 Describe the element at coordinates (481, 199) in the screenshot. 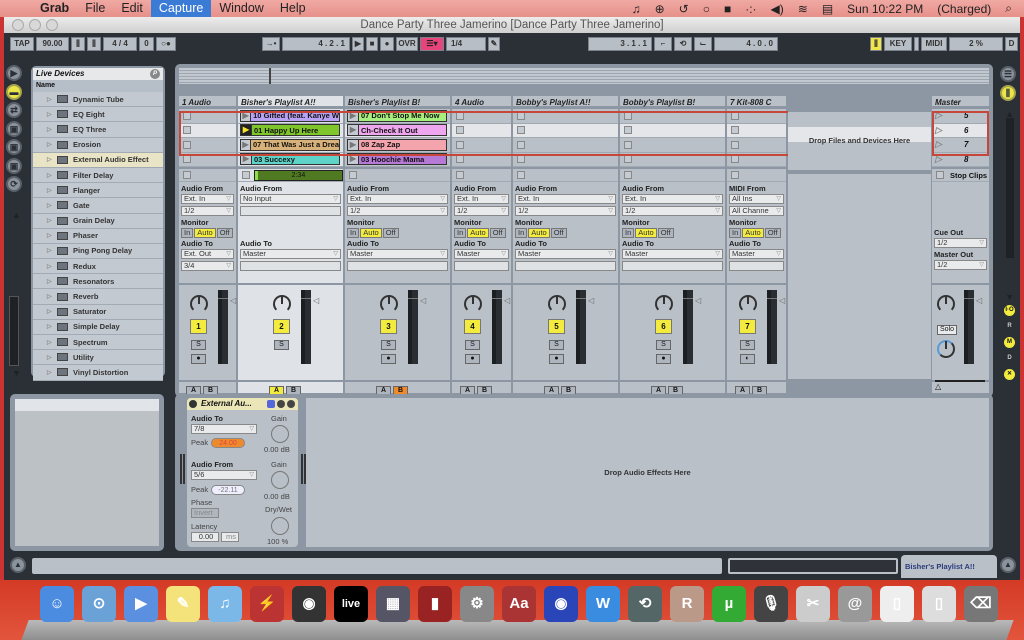

I see `input-type-select: Ext. In ▽` at that location.